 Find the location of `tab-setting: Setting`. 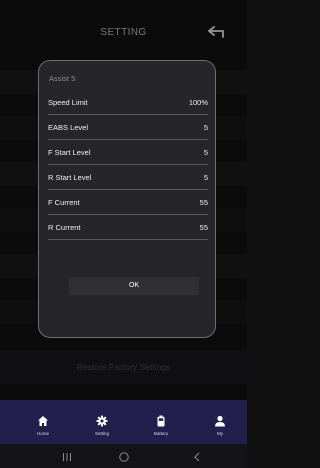

tab-setting: Setting is located at coordinates (102, 422).